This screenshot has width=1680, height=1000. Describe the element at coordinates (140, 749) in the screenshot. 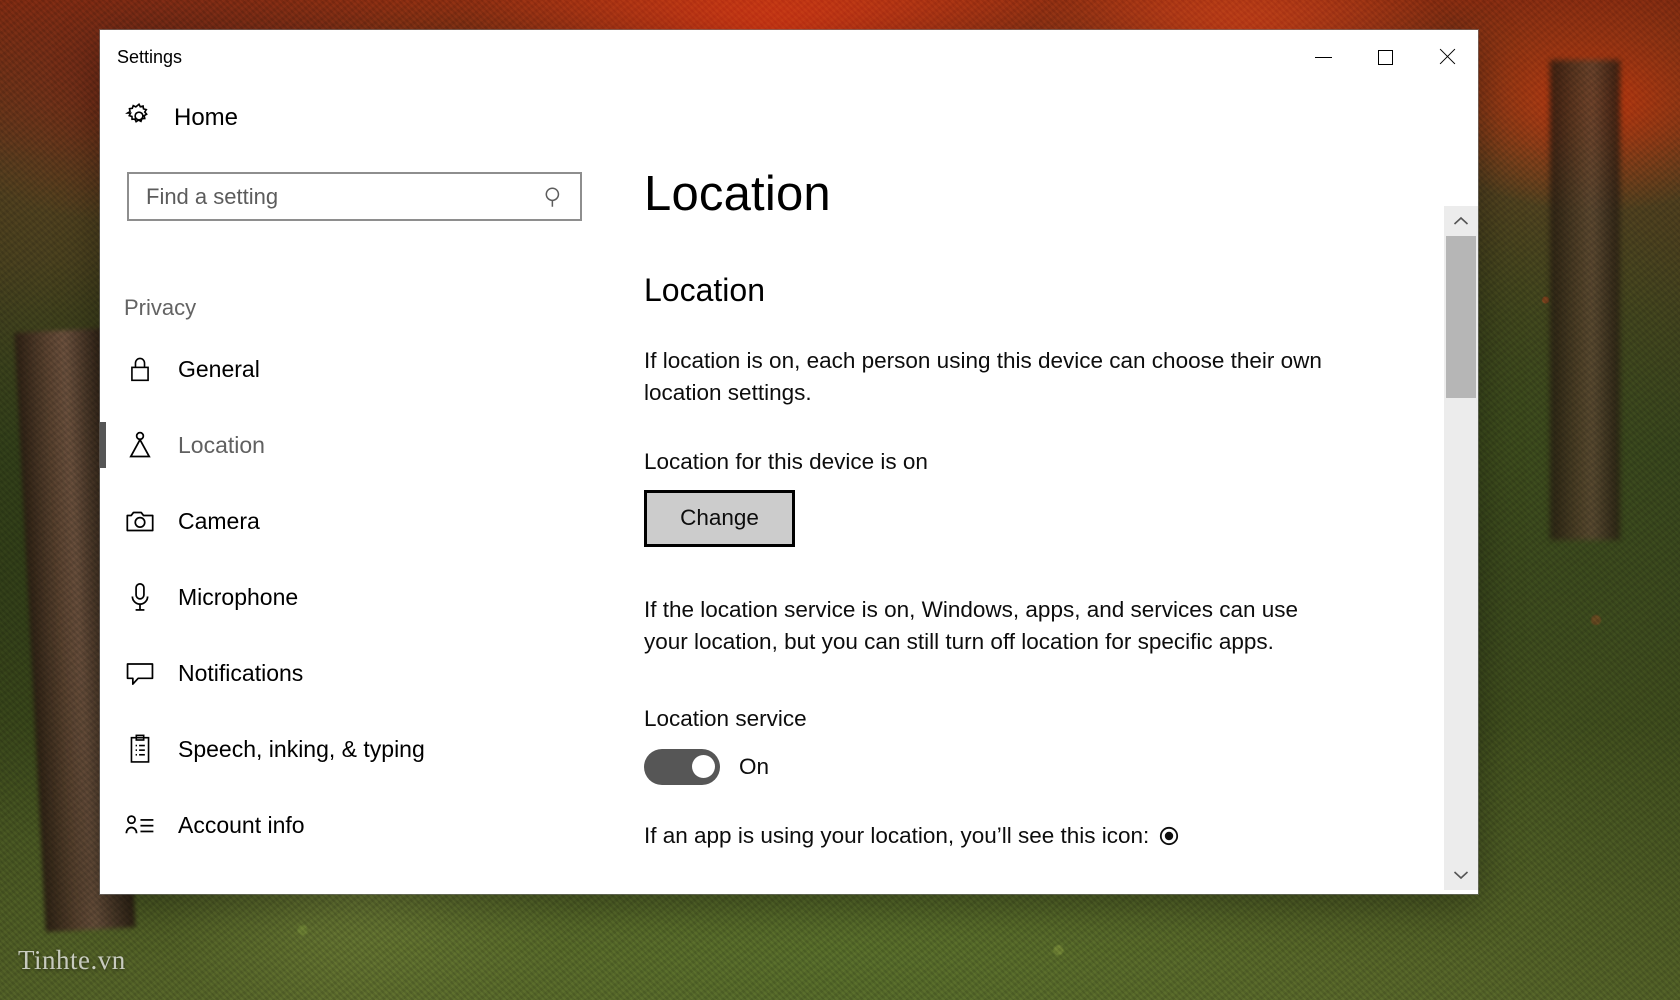

I see `clipboard-icon` at that location.